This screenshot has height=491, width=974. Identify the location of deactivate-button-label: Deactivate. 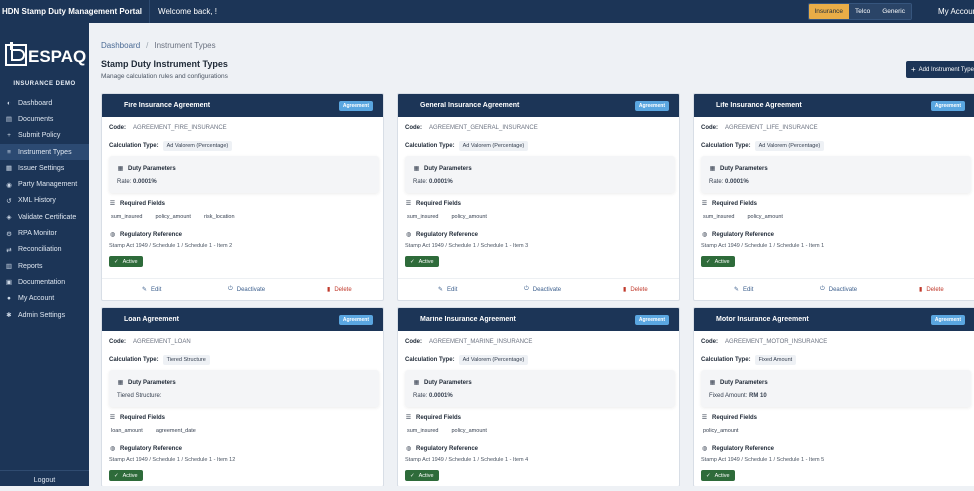
(251, 289).